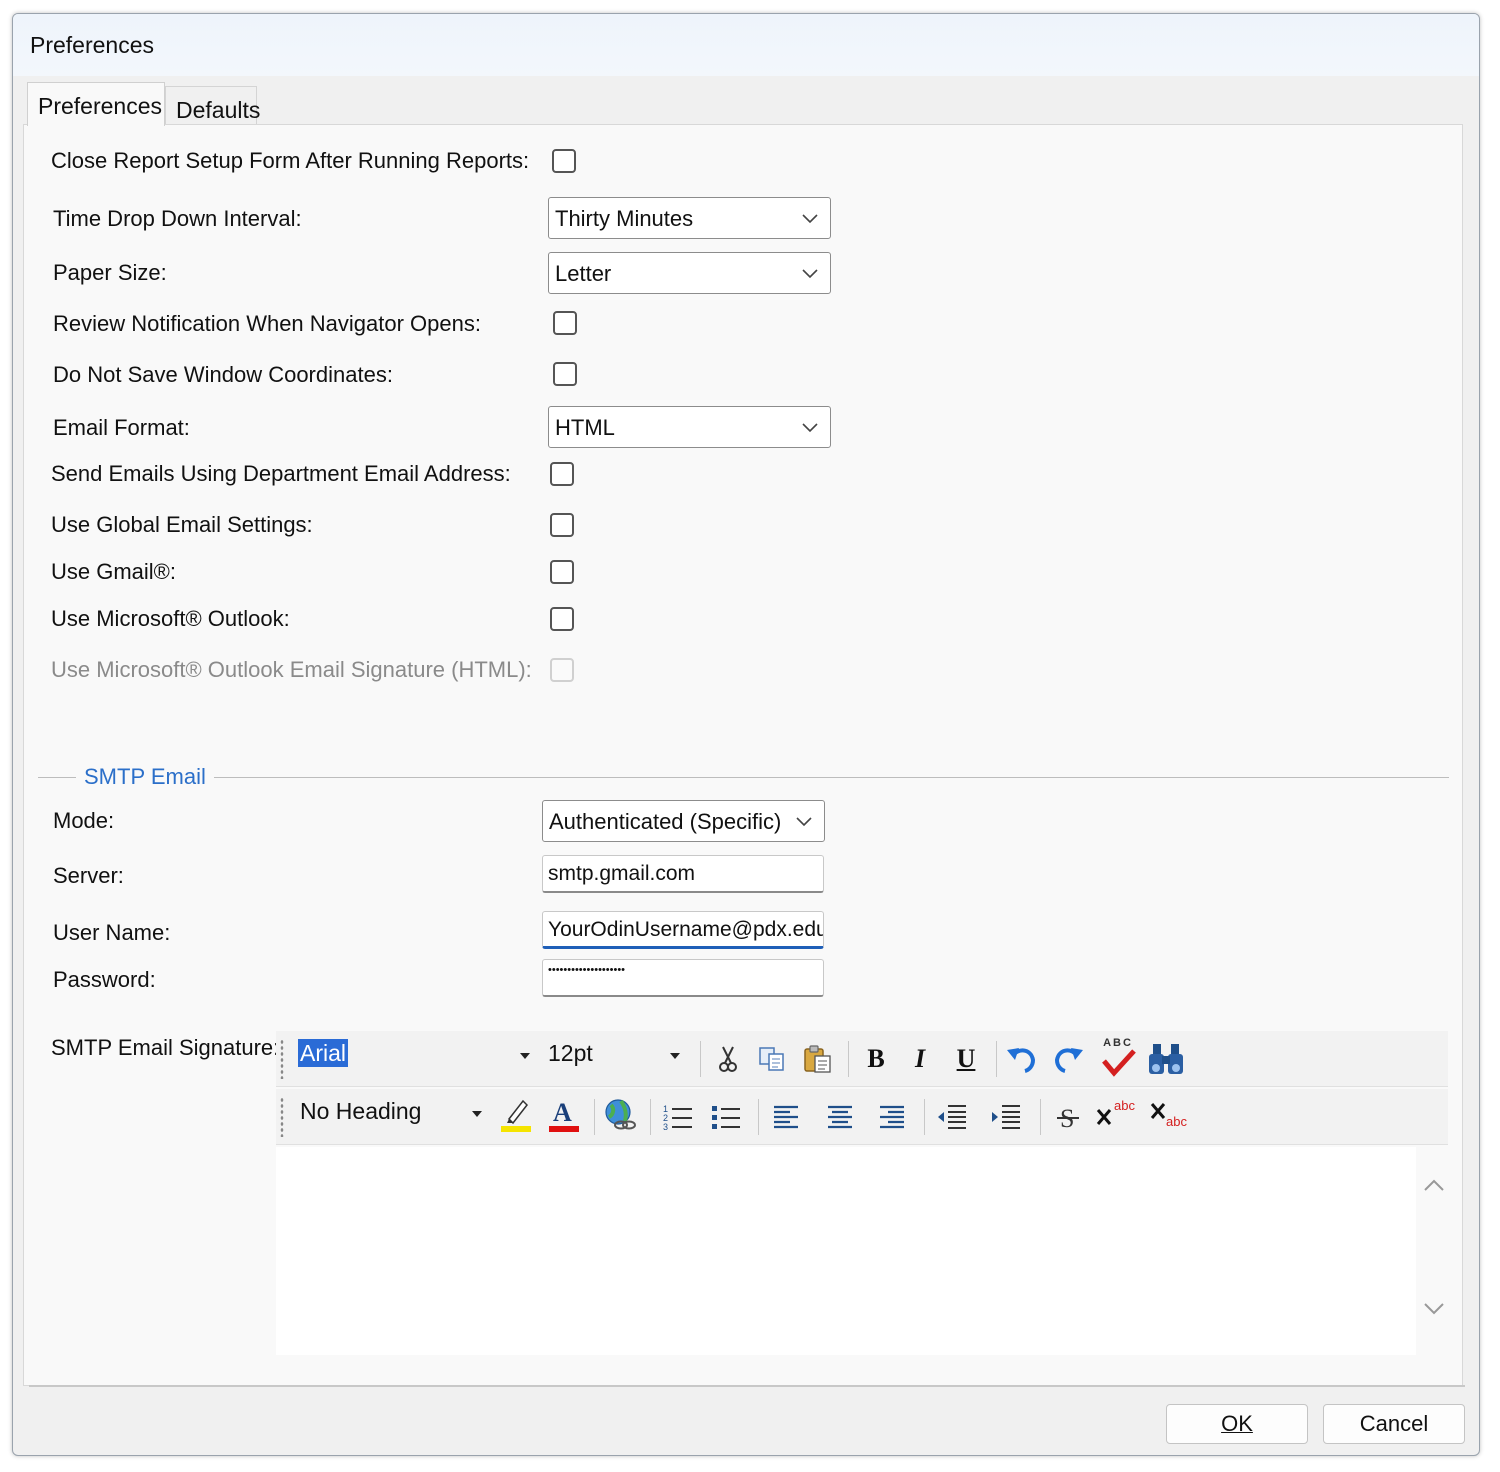 This screenshot has height=1472, width=1500. What do you see at coordinates (88, 875) in the screenshot?
I see `server-label: Server:` at bounding box center [88, 875].